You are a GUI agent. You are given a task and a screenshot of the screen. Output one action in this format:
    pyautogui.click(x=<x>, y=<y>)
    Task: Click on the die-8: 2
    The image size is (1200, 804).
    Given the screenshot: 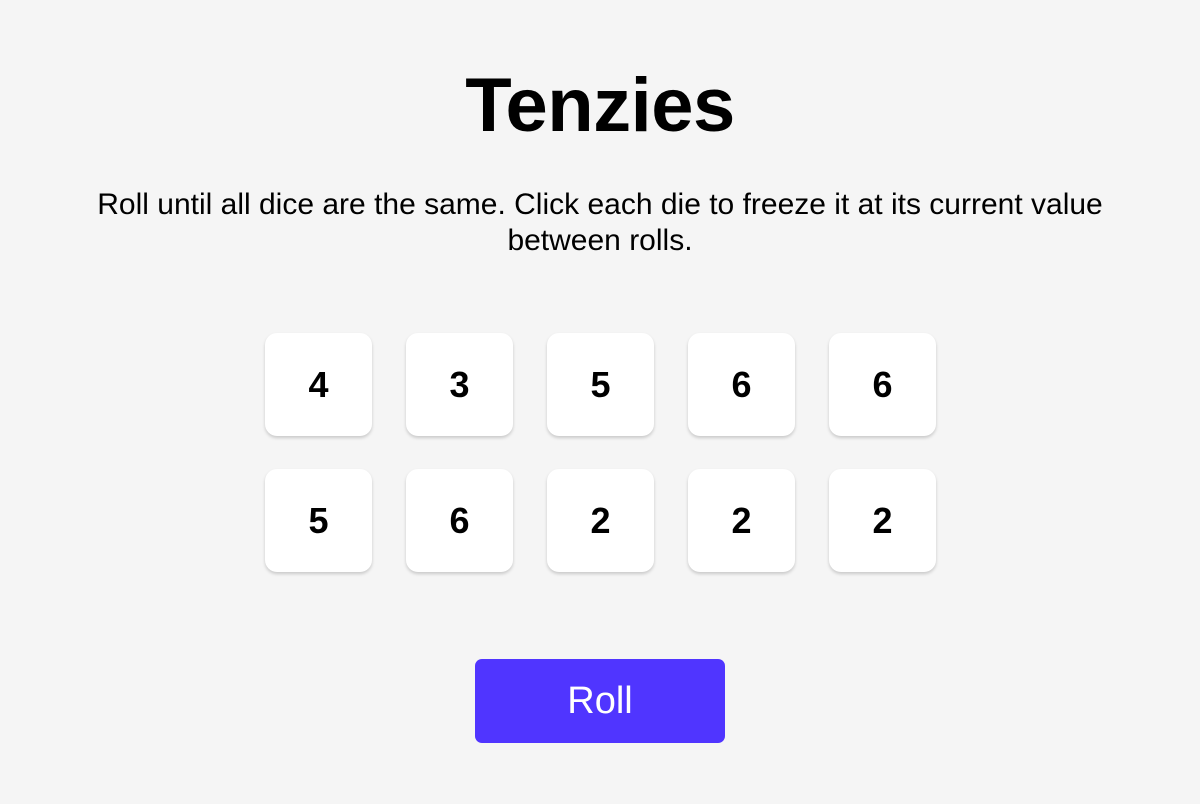 What is the action you would take?
    pyautogui.click(x=600, y=520)
    